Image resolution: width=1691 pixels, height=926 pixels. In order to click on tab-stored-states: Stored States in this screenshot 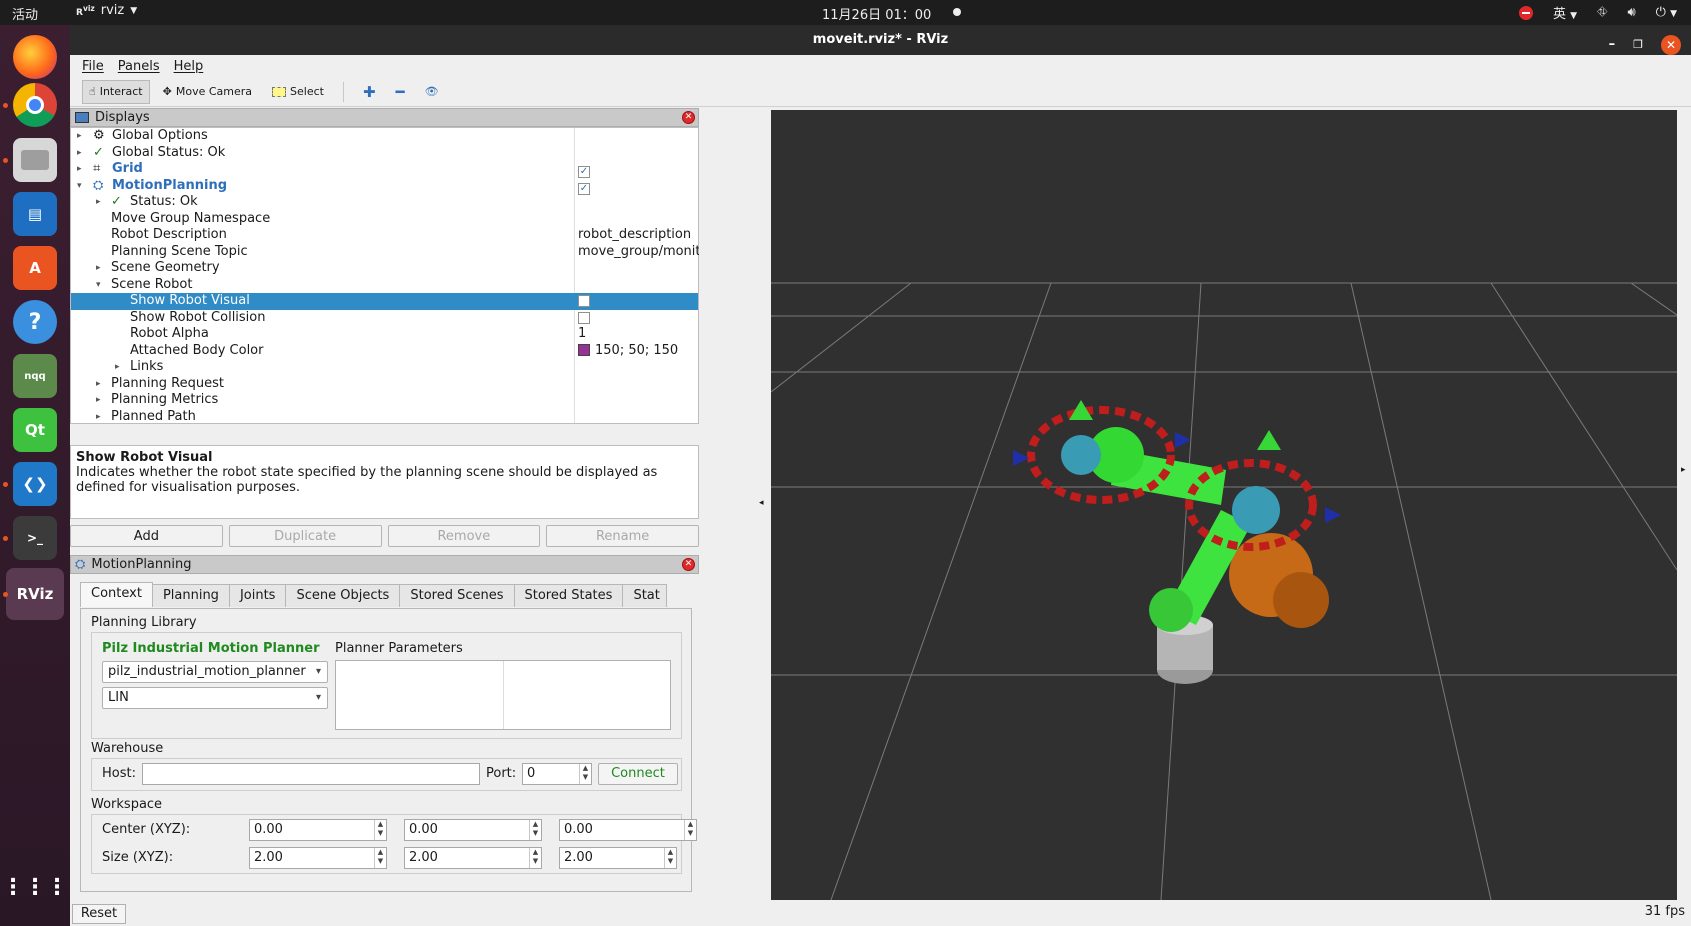, I will do `click(568, 595)`.